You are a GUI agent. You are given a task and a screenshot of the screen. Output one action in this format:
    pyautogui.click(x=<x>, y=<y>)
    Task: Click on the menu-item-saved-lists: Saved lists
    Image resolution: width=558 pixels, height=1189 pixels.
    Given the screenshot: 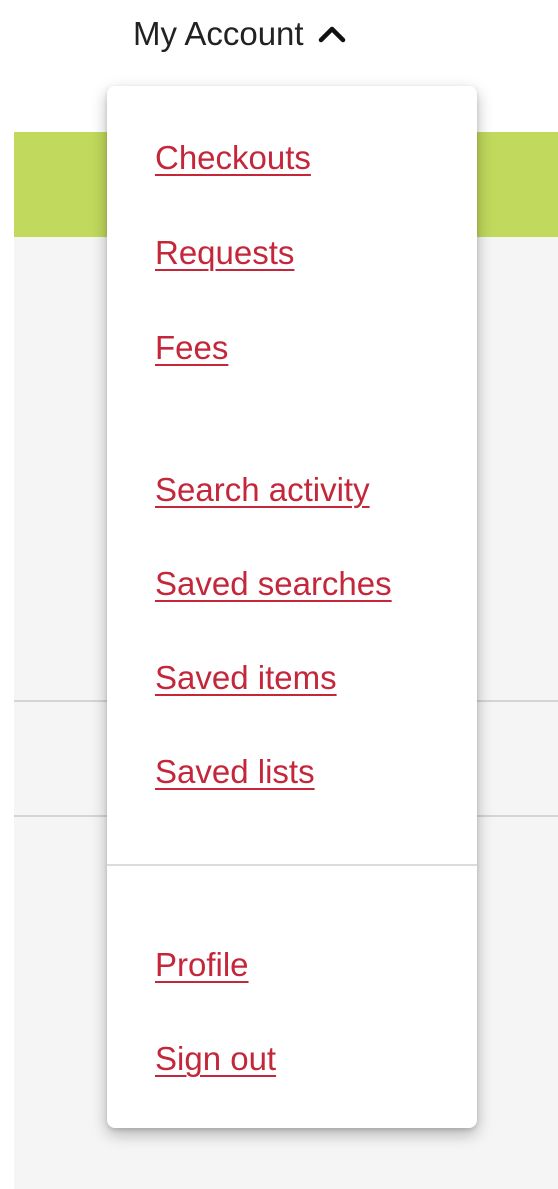 What is the action you would take?
    pyautogui.click(x=235, y=772)
    